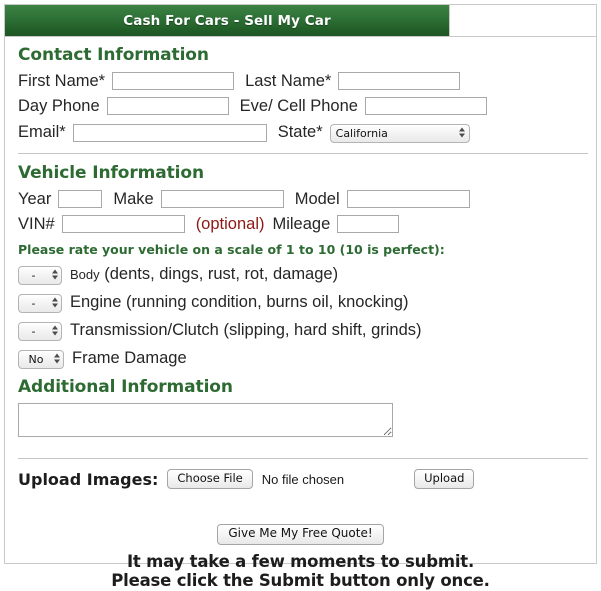 This screenshot has height=591, width=601. What do you see at coordinates (169, 132) in the screenshot?
I see `email-input` at bounding box center [169, 132].